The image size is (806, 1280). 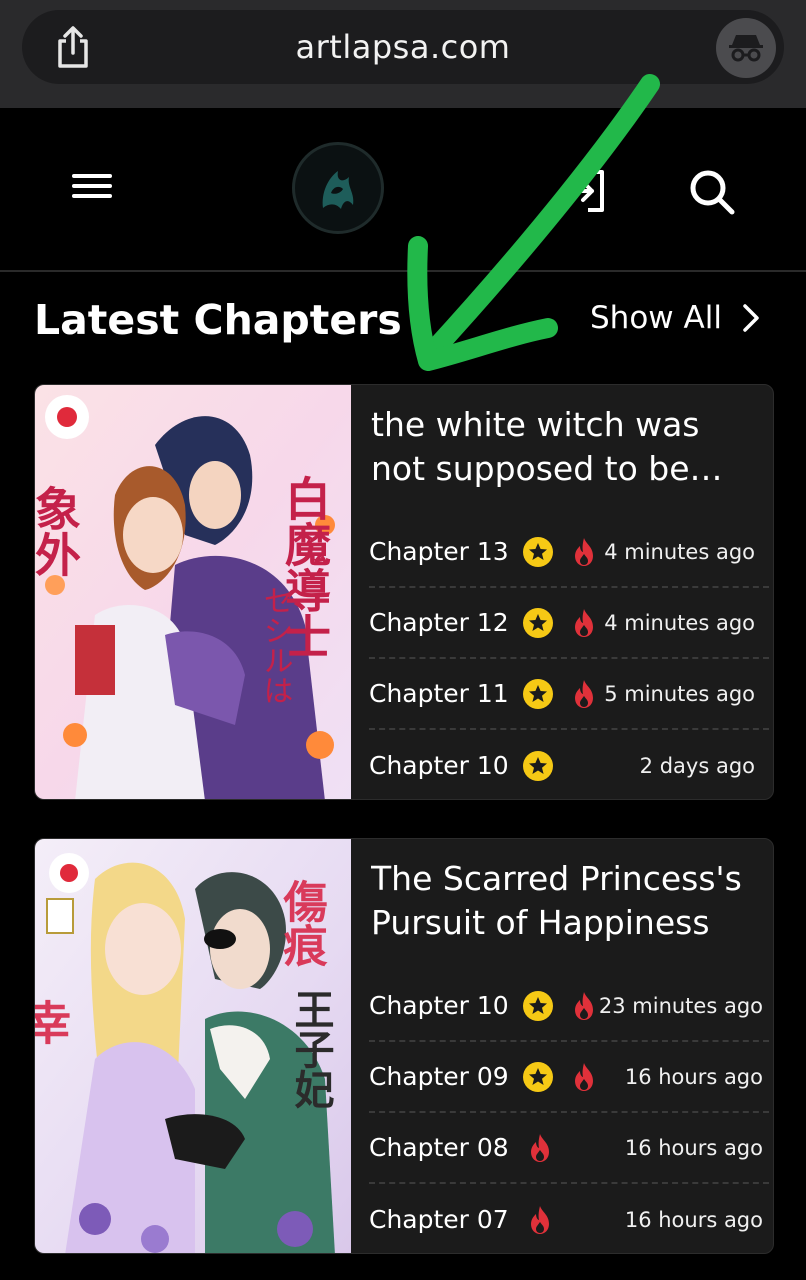 I want to click on chapter-name: Chapter 13, so click(x=439, y=551).